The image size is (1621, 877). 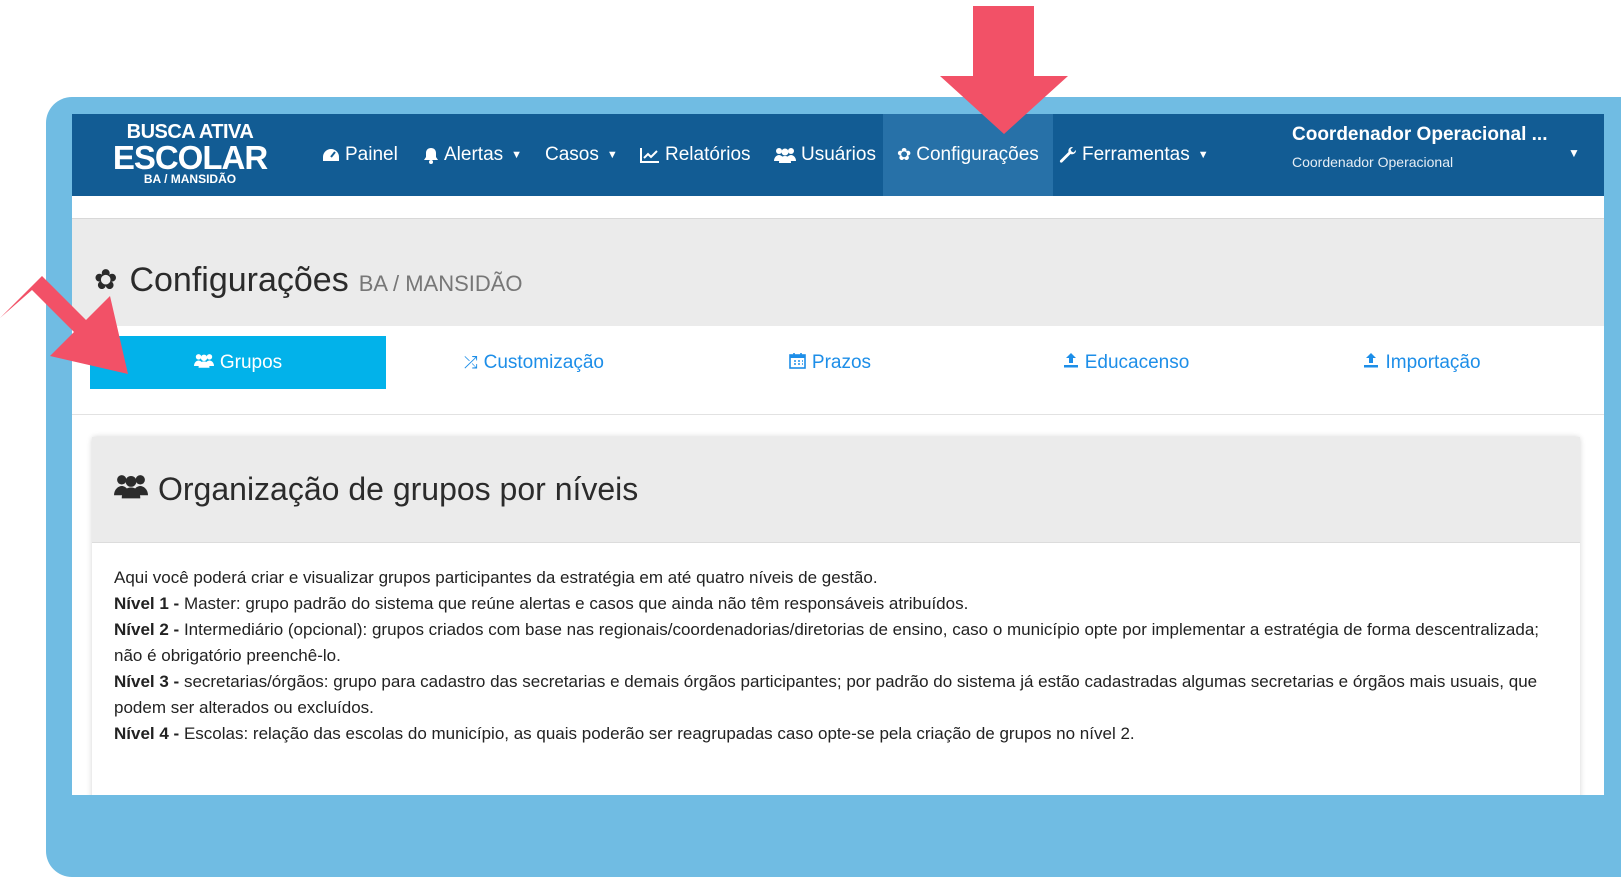 What do you see at coordinates (797, 363) in the screenshot?
I see `calendar-icon` at bounding box center [797, 363].